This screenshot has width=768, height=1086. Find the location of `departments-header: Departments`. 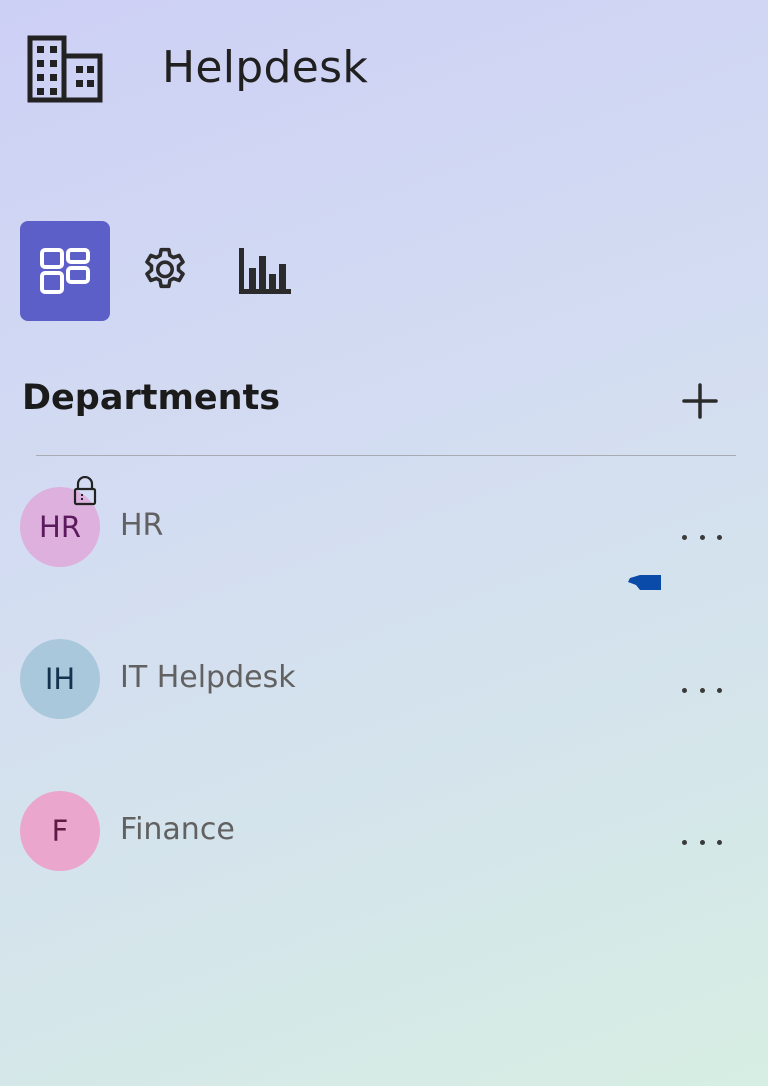

departments-header: Departments is located at coordinates (382, 405).